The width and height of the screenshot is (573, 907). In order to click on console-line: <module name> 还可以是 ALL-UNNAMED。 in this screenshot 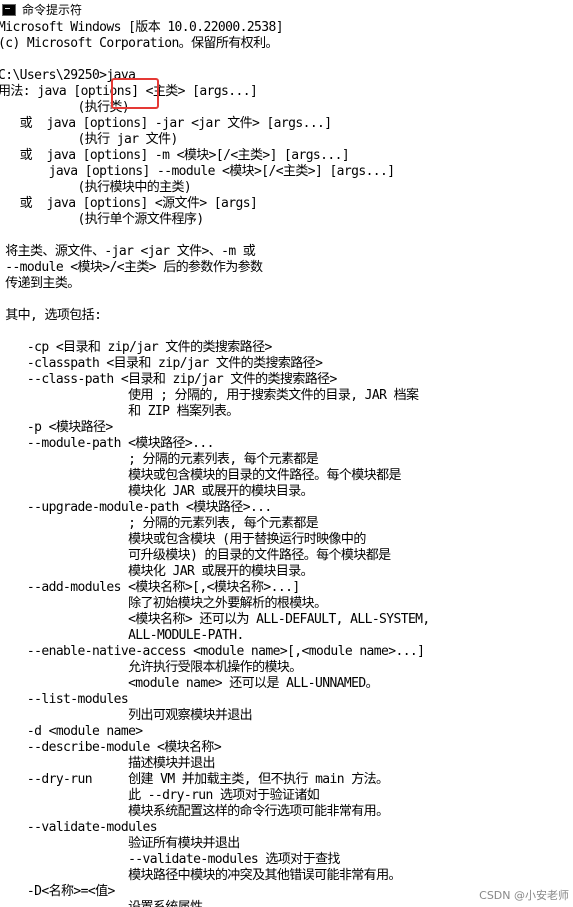, I will do `click(189, 683)`.